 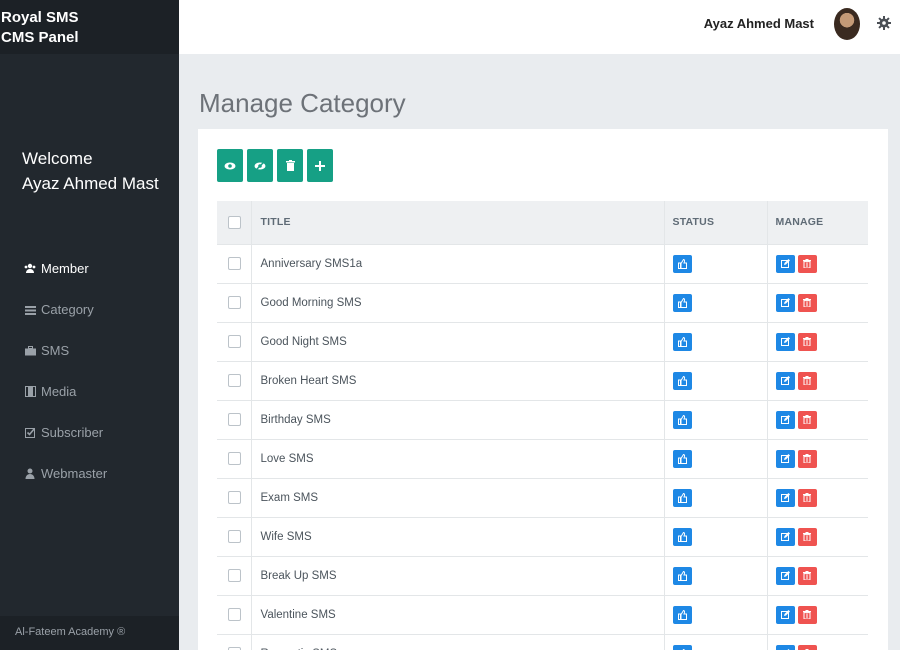 I want to click on select-all-cell, so click(x=234, y=222).